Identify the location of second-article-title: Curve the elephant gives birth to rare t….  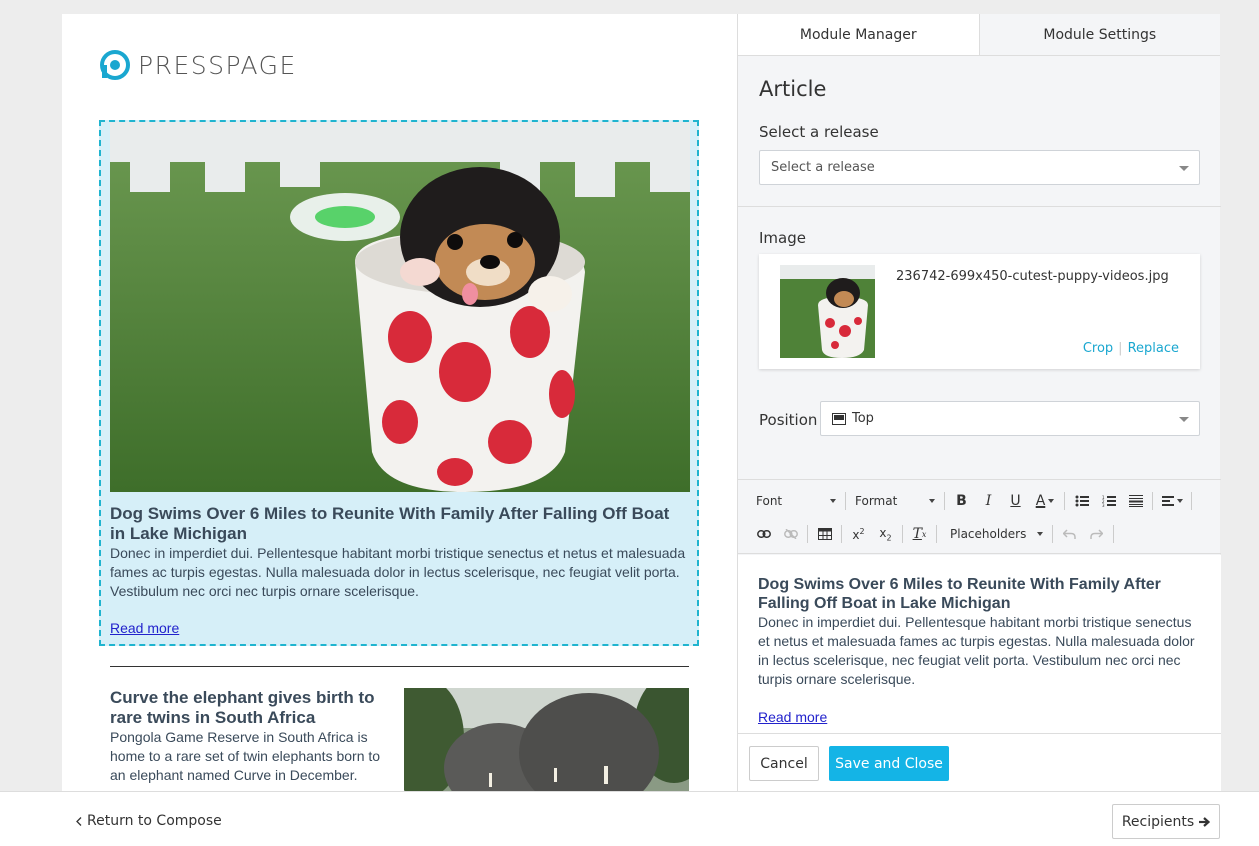
(242, 707).